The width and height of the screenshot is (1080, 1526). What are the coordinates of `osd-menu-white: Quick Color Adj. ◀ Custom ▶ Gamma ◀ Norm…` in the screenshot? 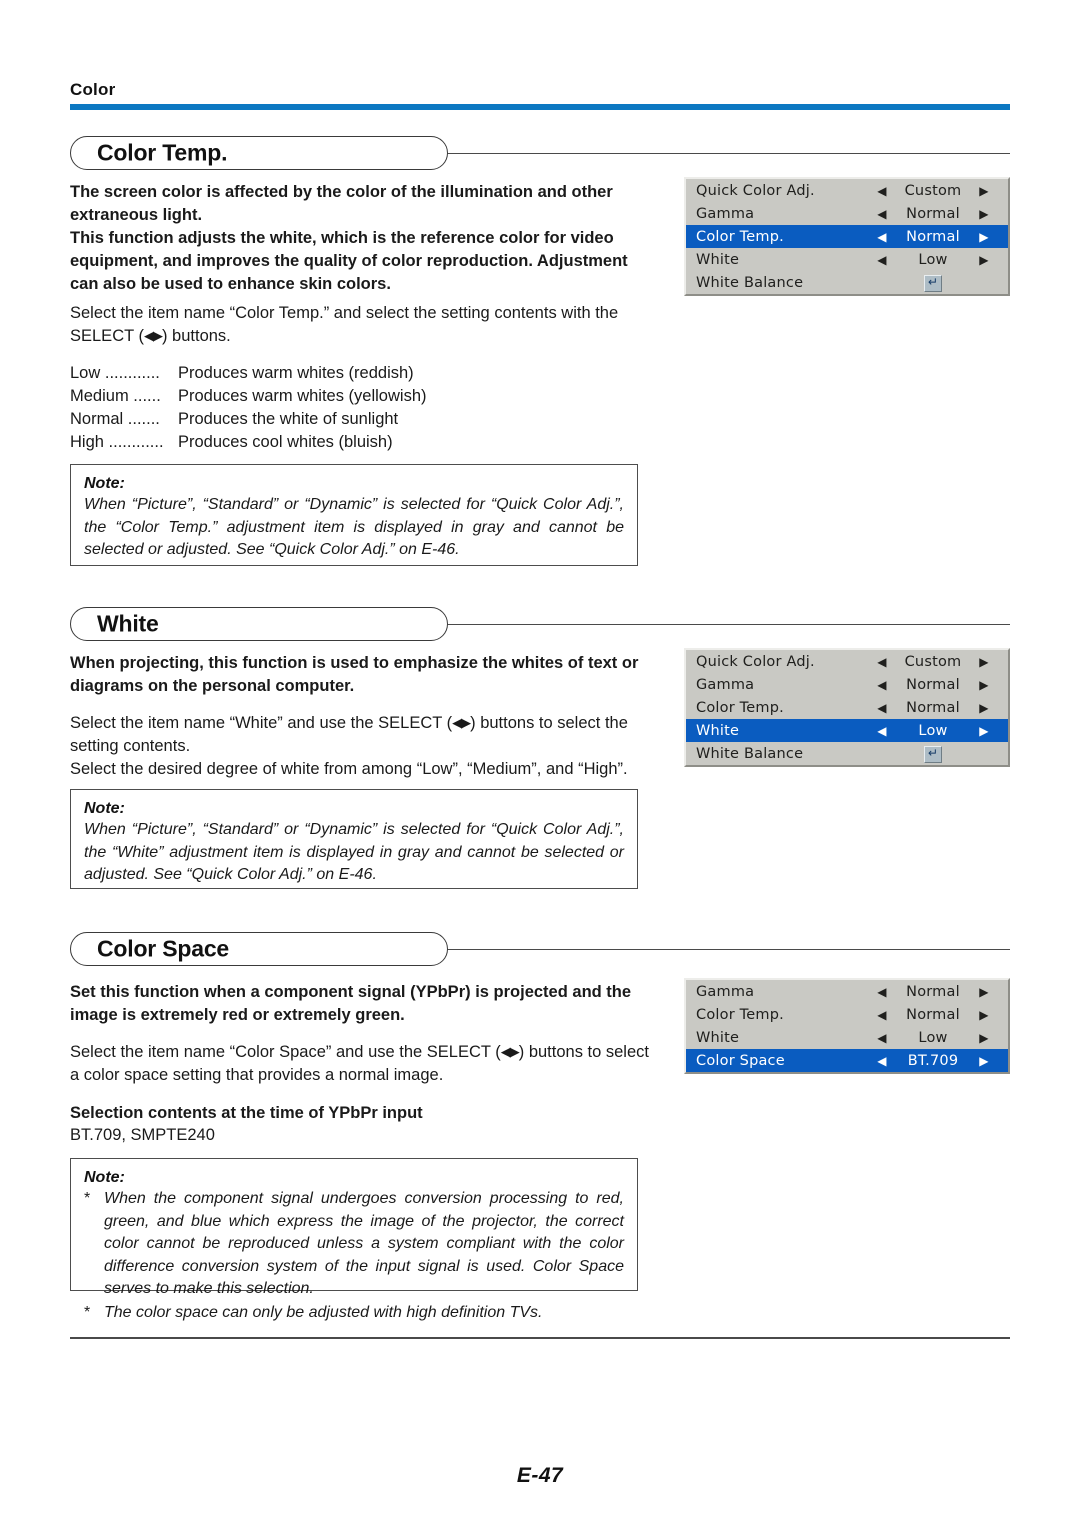 It's located at (847, 707).